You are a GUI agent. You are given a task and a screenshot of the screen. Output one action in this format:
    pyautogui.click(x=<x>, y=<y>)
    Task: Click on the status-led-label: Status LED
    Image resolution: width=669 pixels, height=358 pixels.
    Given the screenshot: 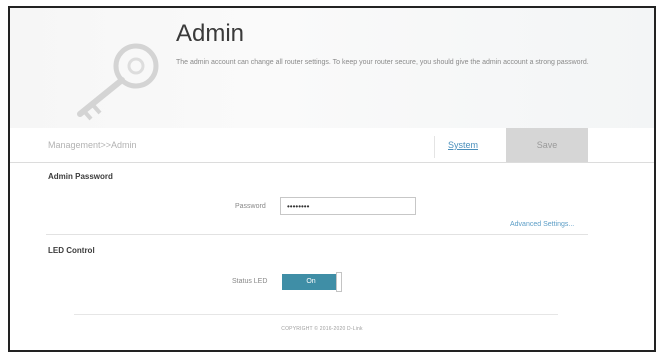 What is the action you would take?
    pyautogui.click(x=250, y=281)
    